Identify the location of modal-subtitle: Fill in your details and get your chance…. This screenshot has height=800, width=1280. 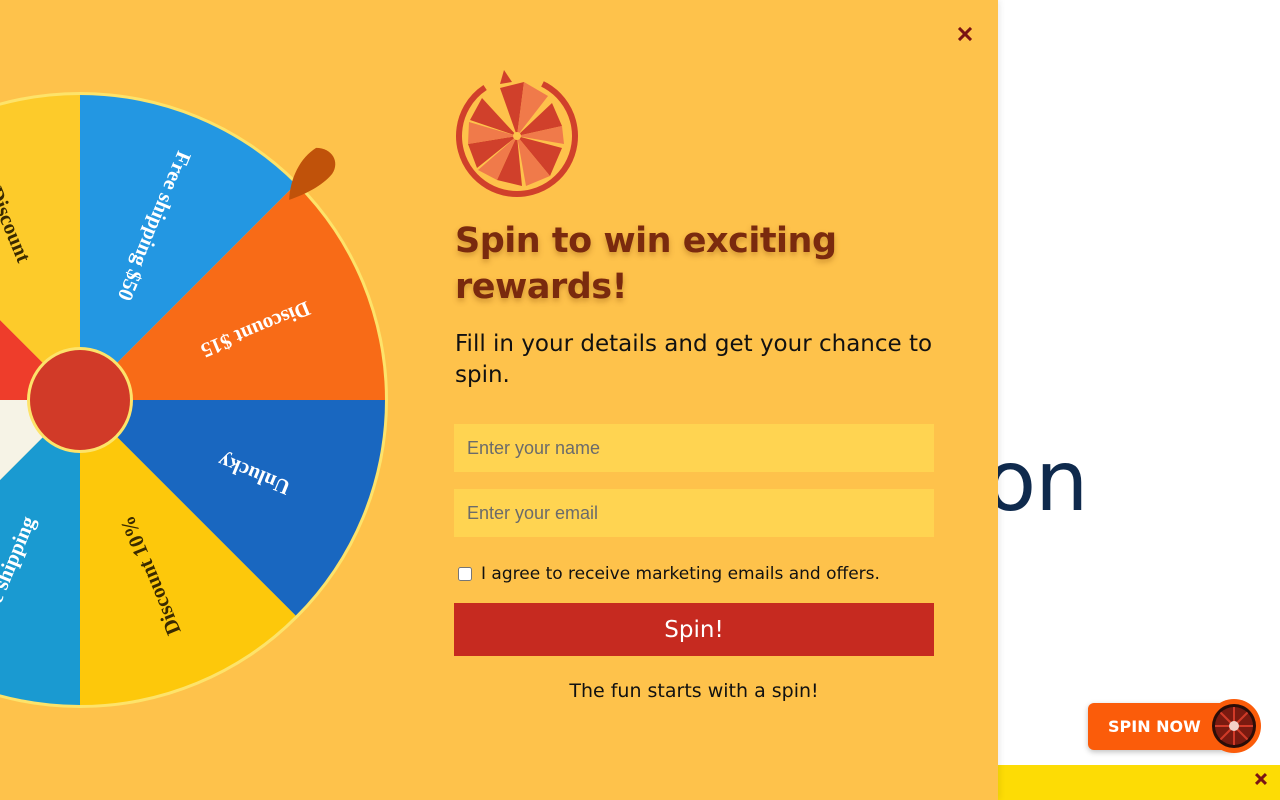
(694, 359).